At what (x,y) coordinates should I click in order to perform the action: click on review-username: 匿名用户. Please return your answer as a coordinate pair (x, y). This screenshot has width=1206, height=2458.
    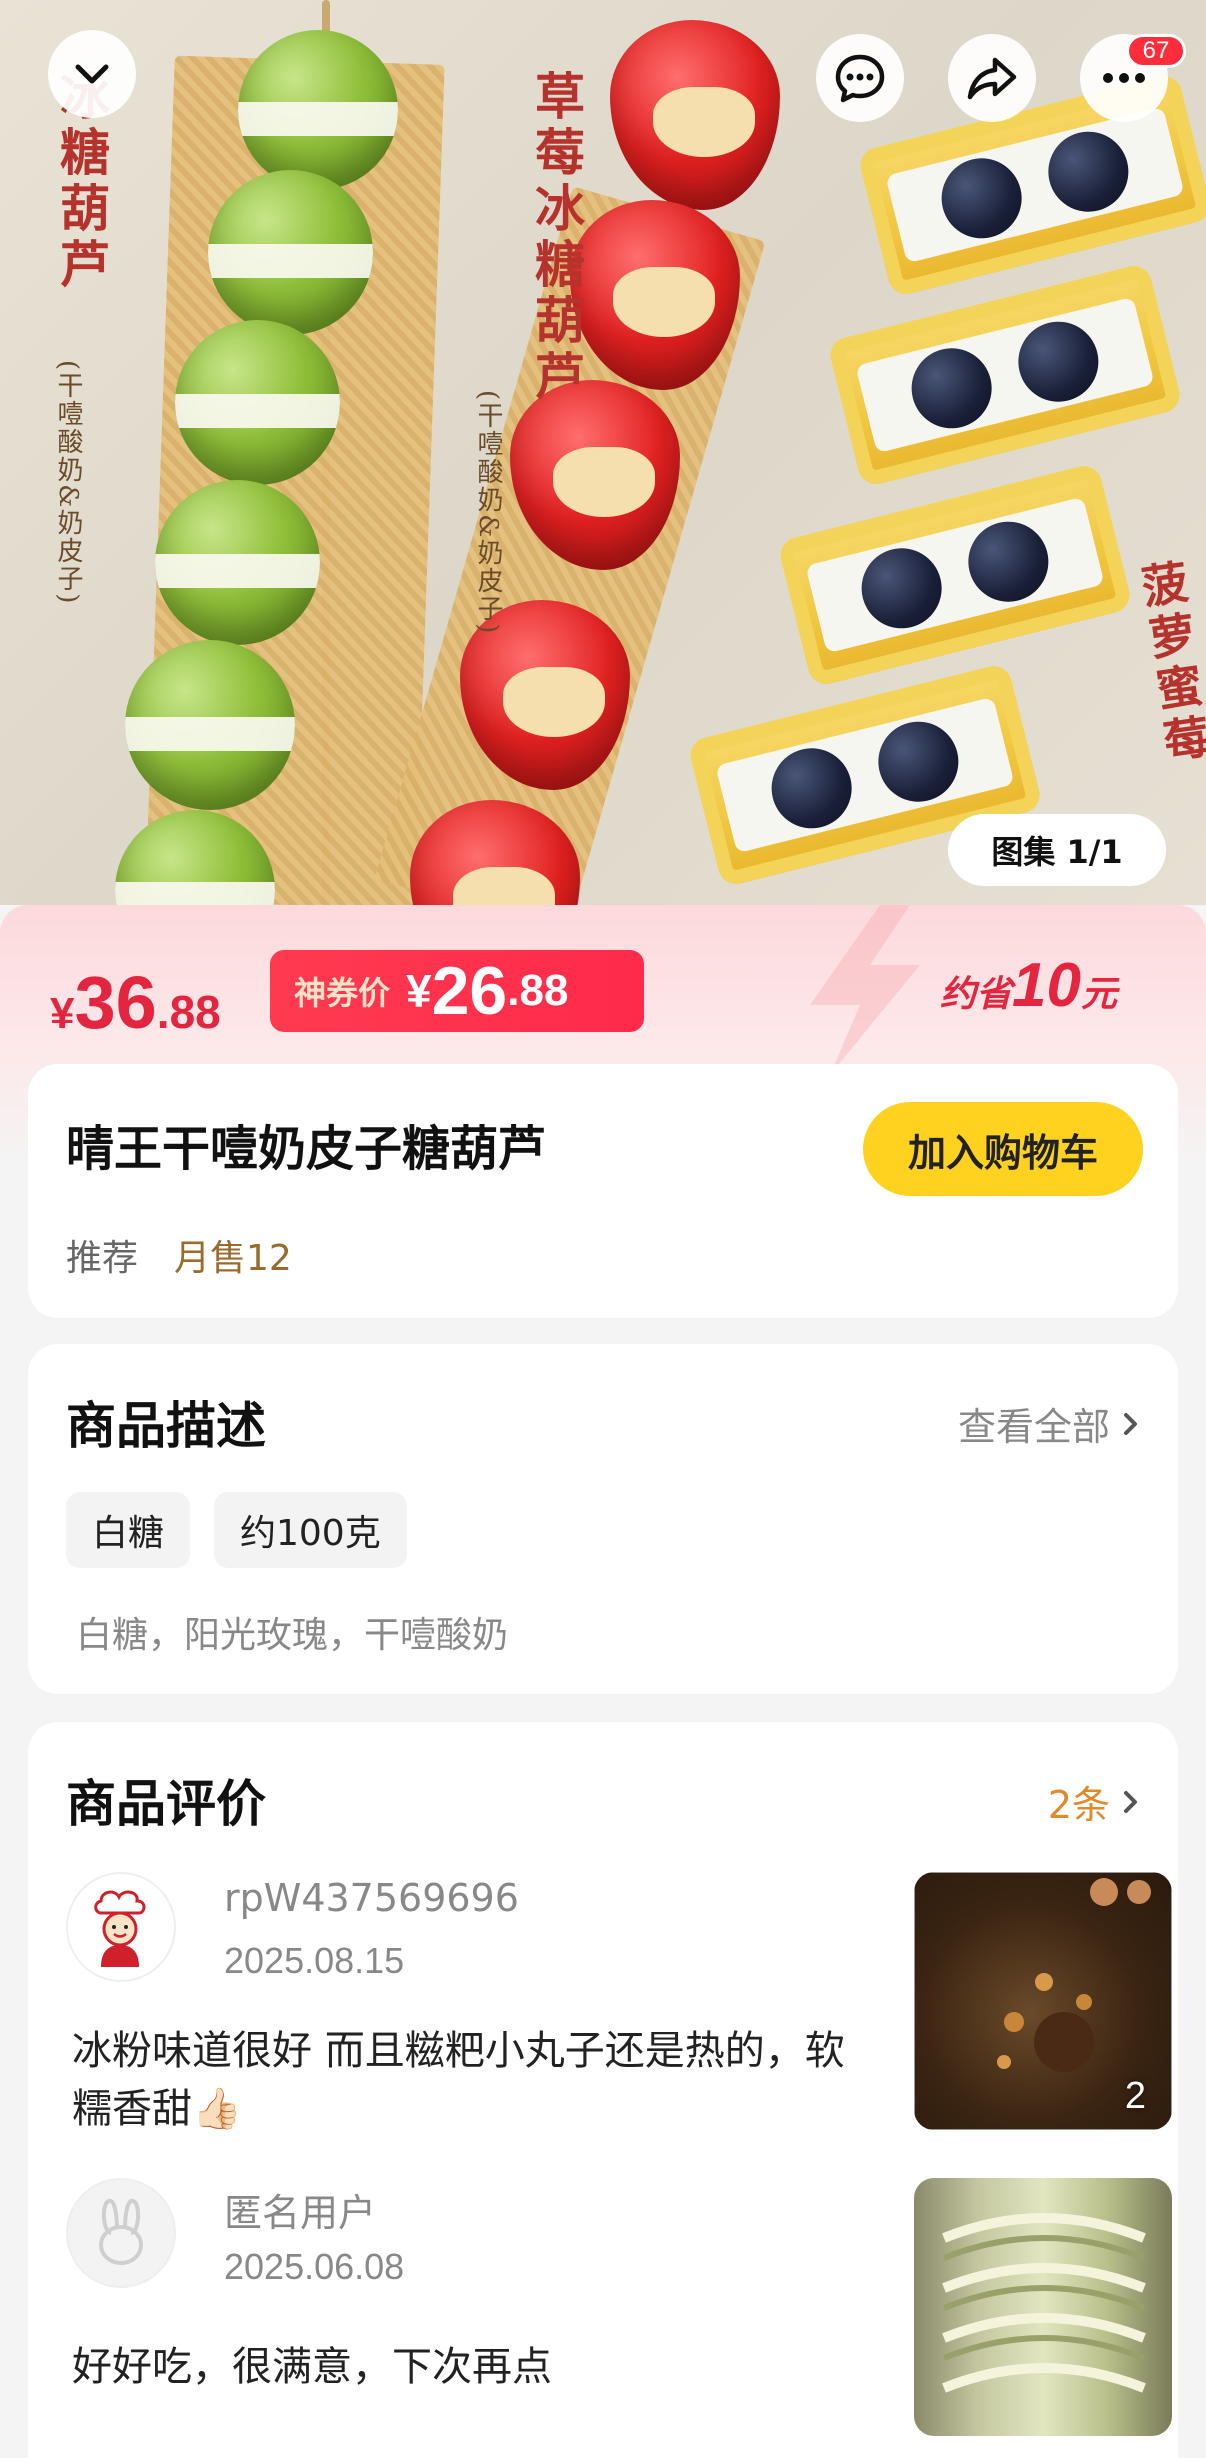
    Looking at the image, I should click on (300, 2213).